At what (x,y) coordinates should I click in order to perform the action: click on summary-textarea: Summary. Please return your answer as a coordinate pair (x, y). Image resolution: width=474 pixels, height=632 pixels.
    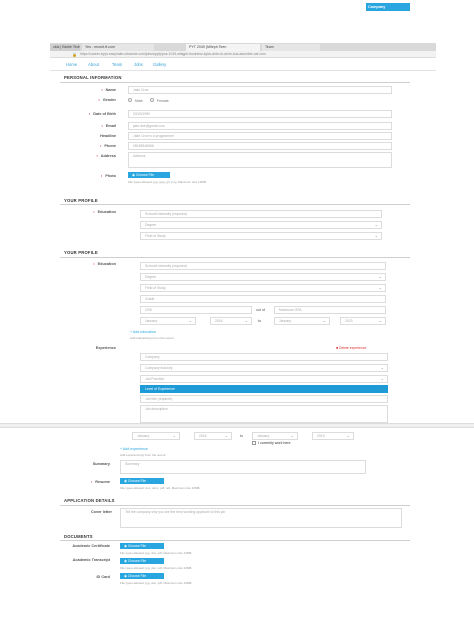
    Looking at the image, I should click on (243, 467).